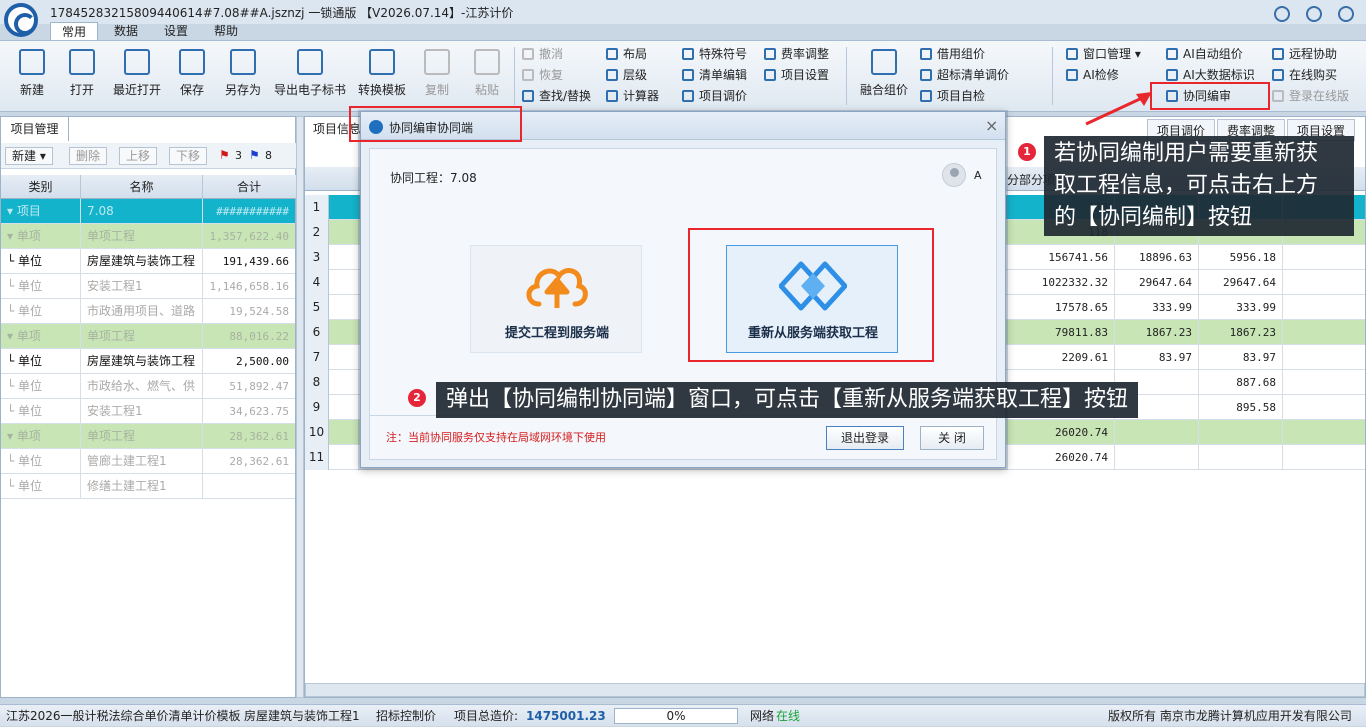 The height and width of the screenshot is (727, 1366). Describe the element at coordinates (1242, 407) in the screenshot. I see `table-cell: 895.58` at that location.